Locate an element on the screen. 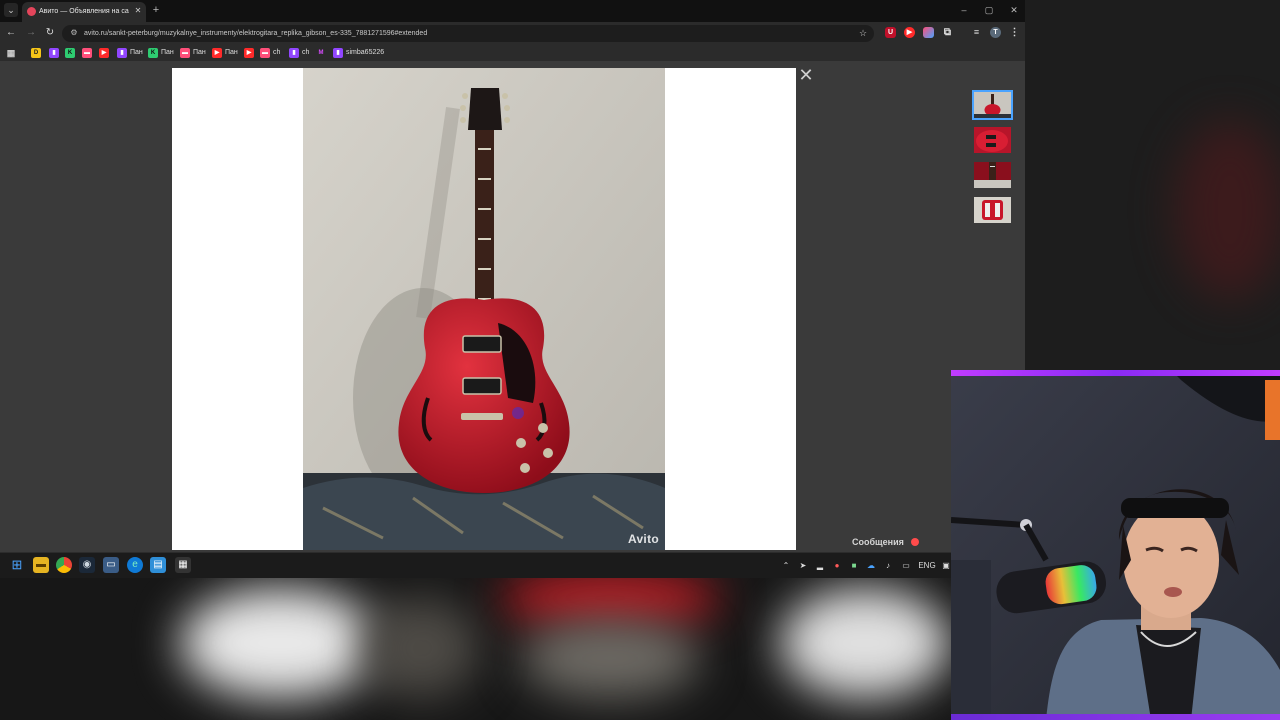  color-extension-icon is located at coordinates (928, 32).